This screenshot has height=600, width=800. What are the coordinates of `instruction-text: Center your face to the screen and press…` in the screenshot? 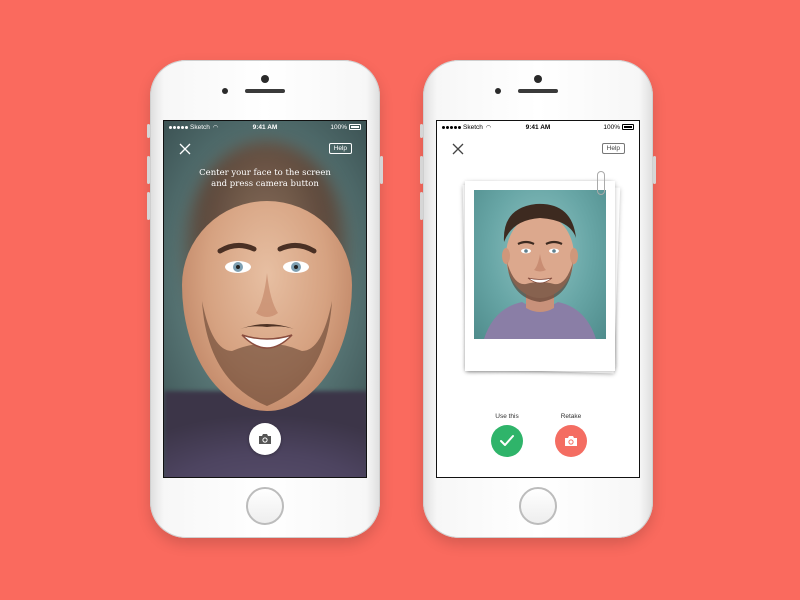 It's located at (265, 179).